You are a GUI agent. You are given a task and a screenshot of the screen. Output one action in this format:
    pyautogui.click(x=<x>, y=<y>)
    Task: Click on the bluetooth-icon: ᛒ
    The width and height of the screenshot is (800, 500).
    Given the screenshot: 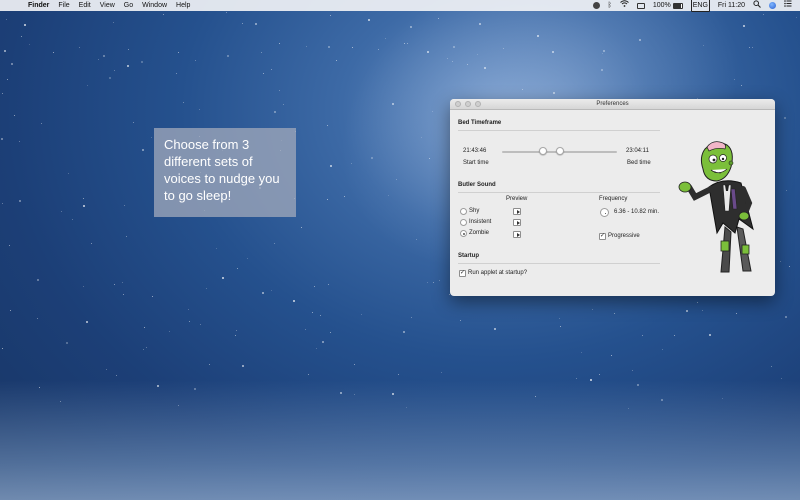 What is the action you would take?
    pyautogui.click(x=610, y=5)
    